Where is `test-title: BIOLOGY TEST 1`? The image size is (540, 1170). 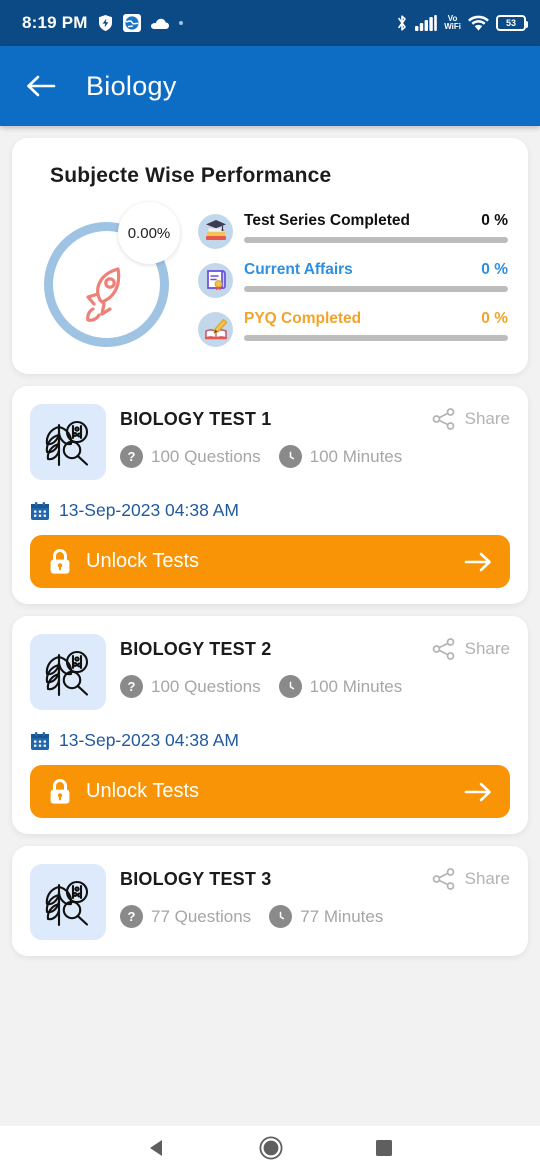 test-title: BIOLOGY TEST 1 is located at coordinates (196, 418).